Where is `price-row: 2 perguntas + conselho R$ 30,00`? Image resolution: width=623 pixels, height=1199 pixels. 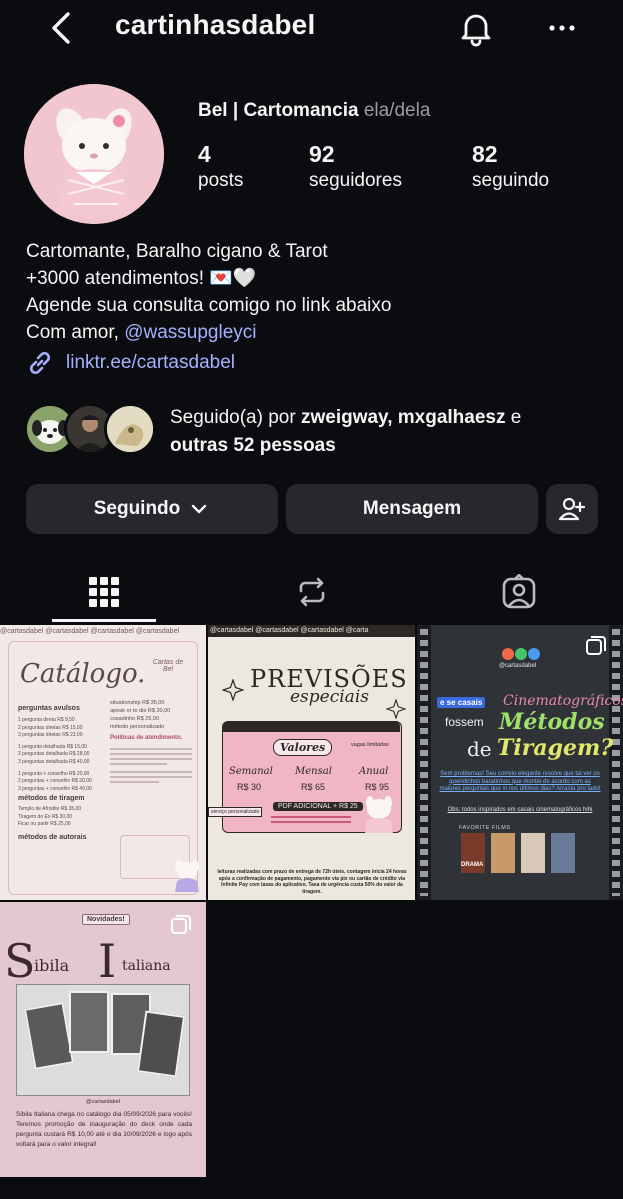
price-row: 2 perguntas + conselho R$ 30,00 is located at coordinates (55, 781).